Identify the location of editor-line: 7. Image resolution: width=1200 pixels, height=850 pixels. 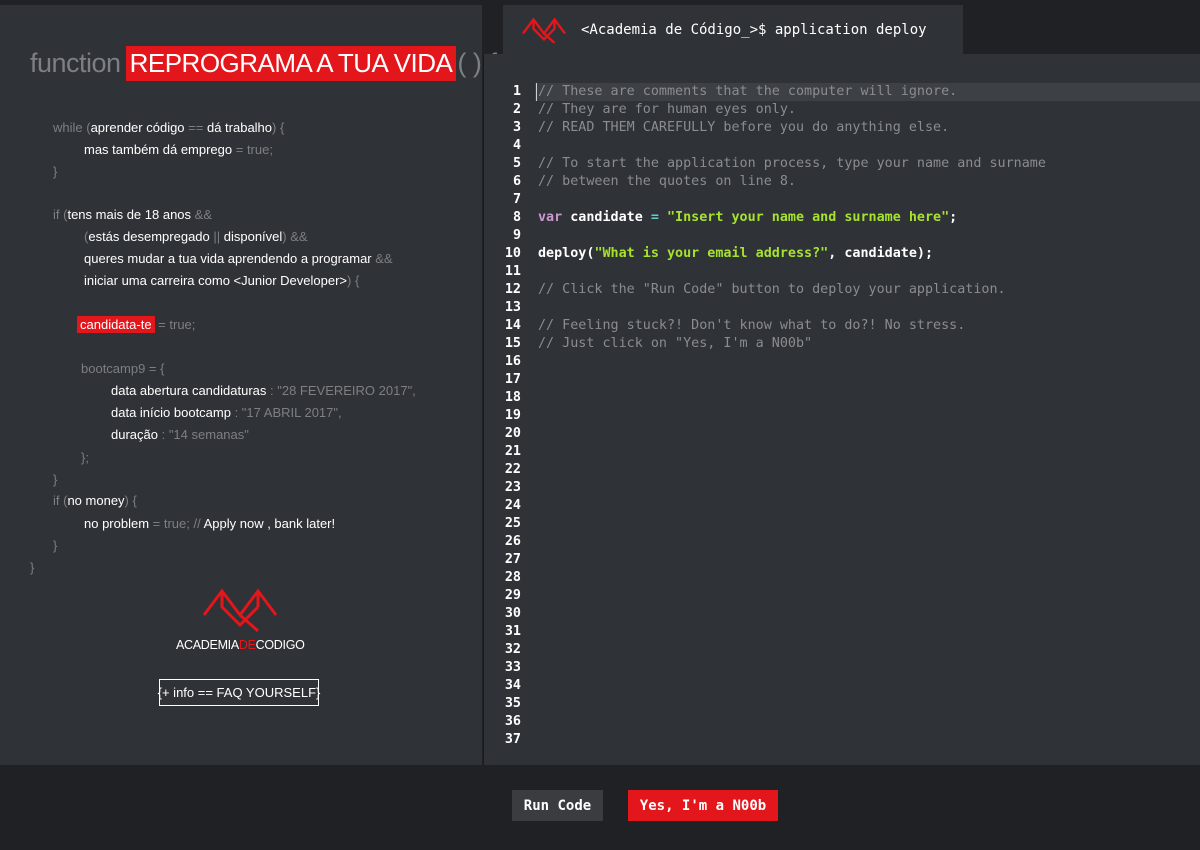
(841, 200).